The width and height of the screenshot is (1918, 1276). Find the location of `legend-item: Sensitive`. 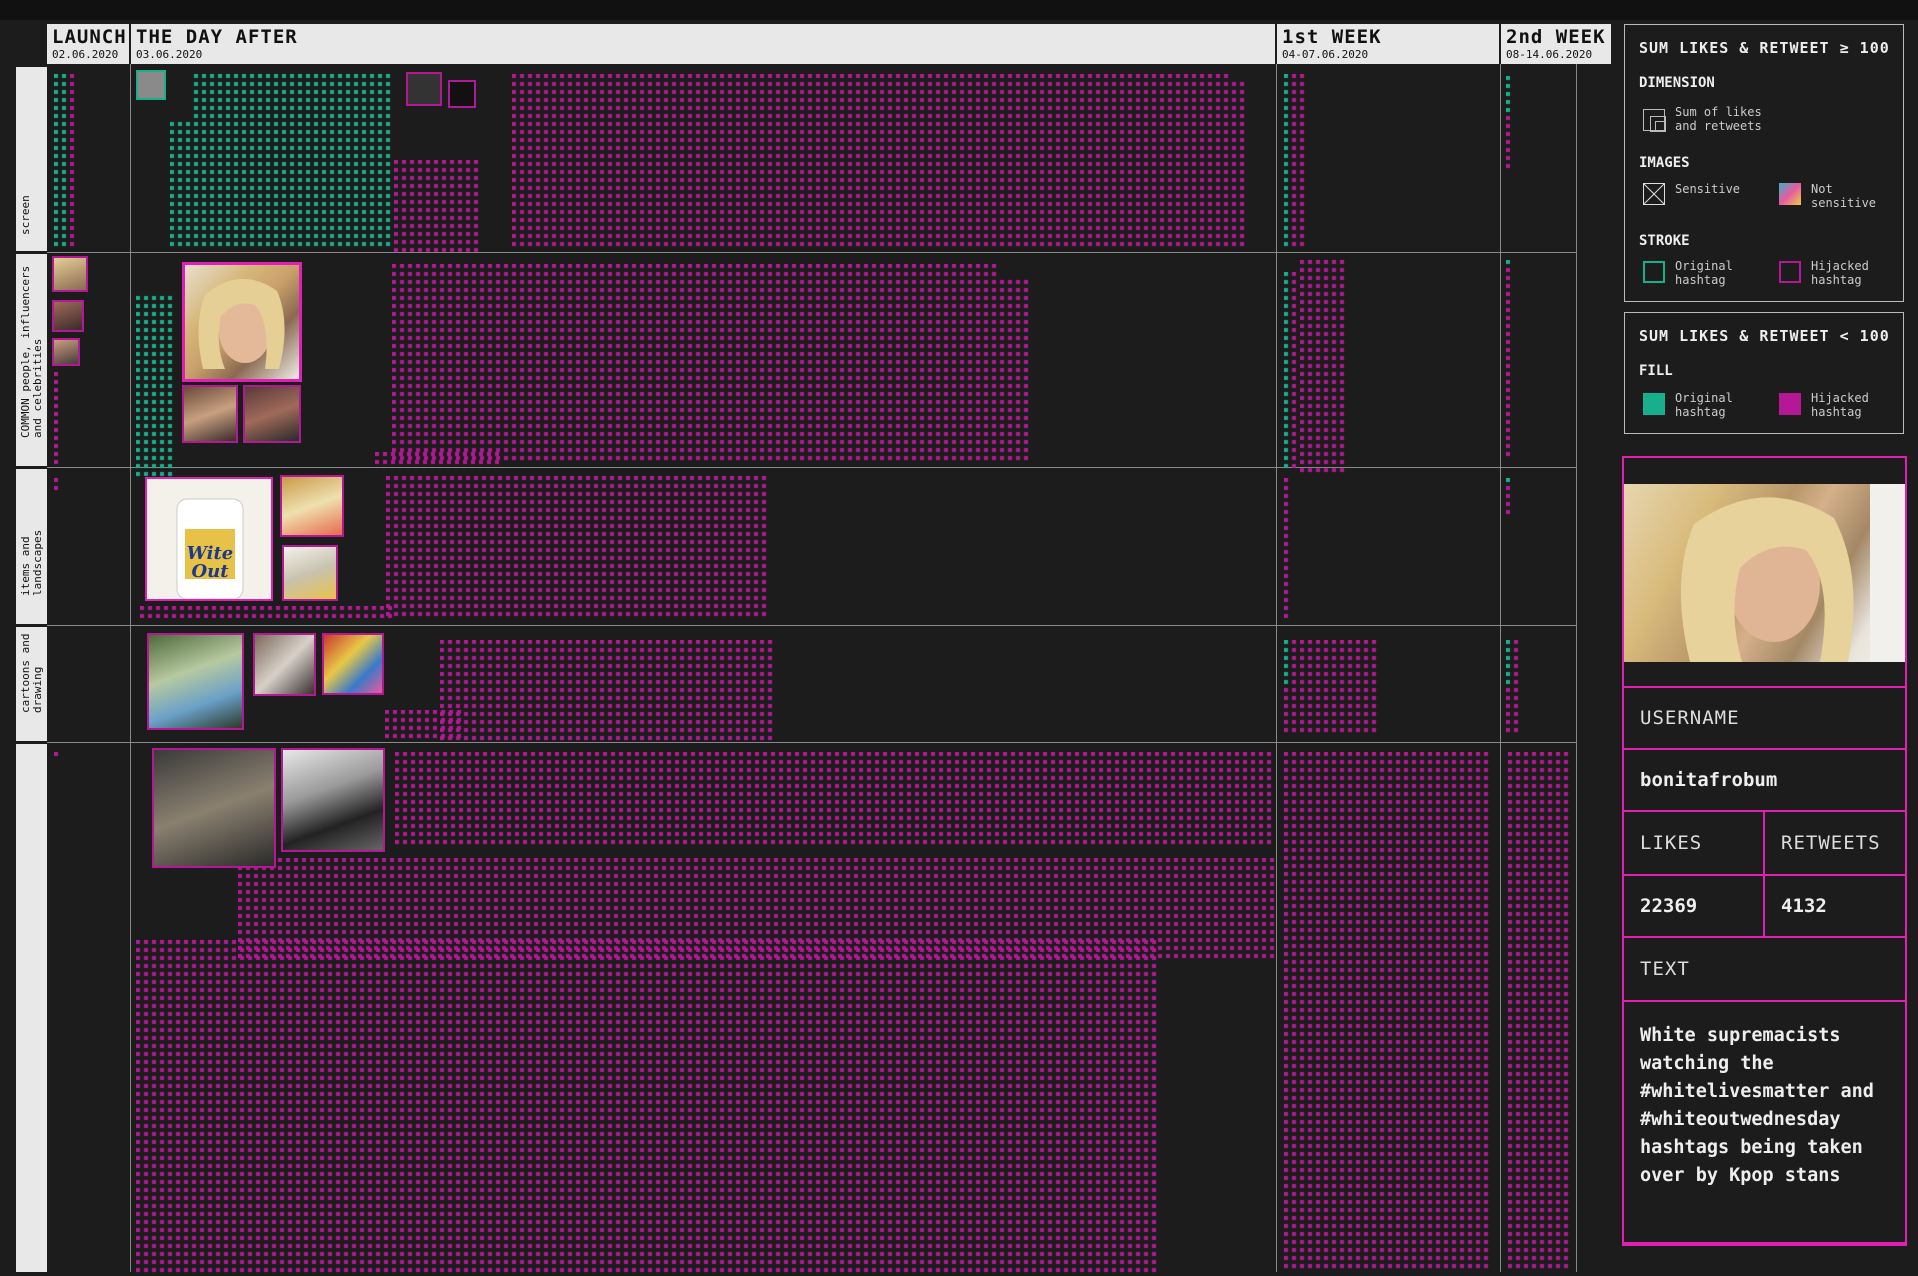

legend-item: Sensitive is located at coordinates (1708, 189).